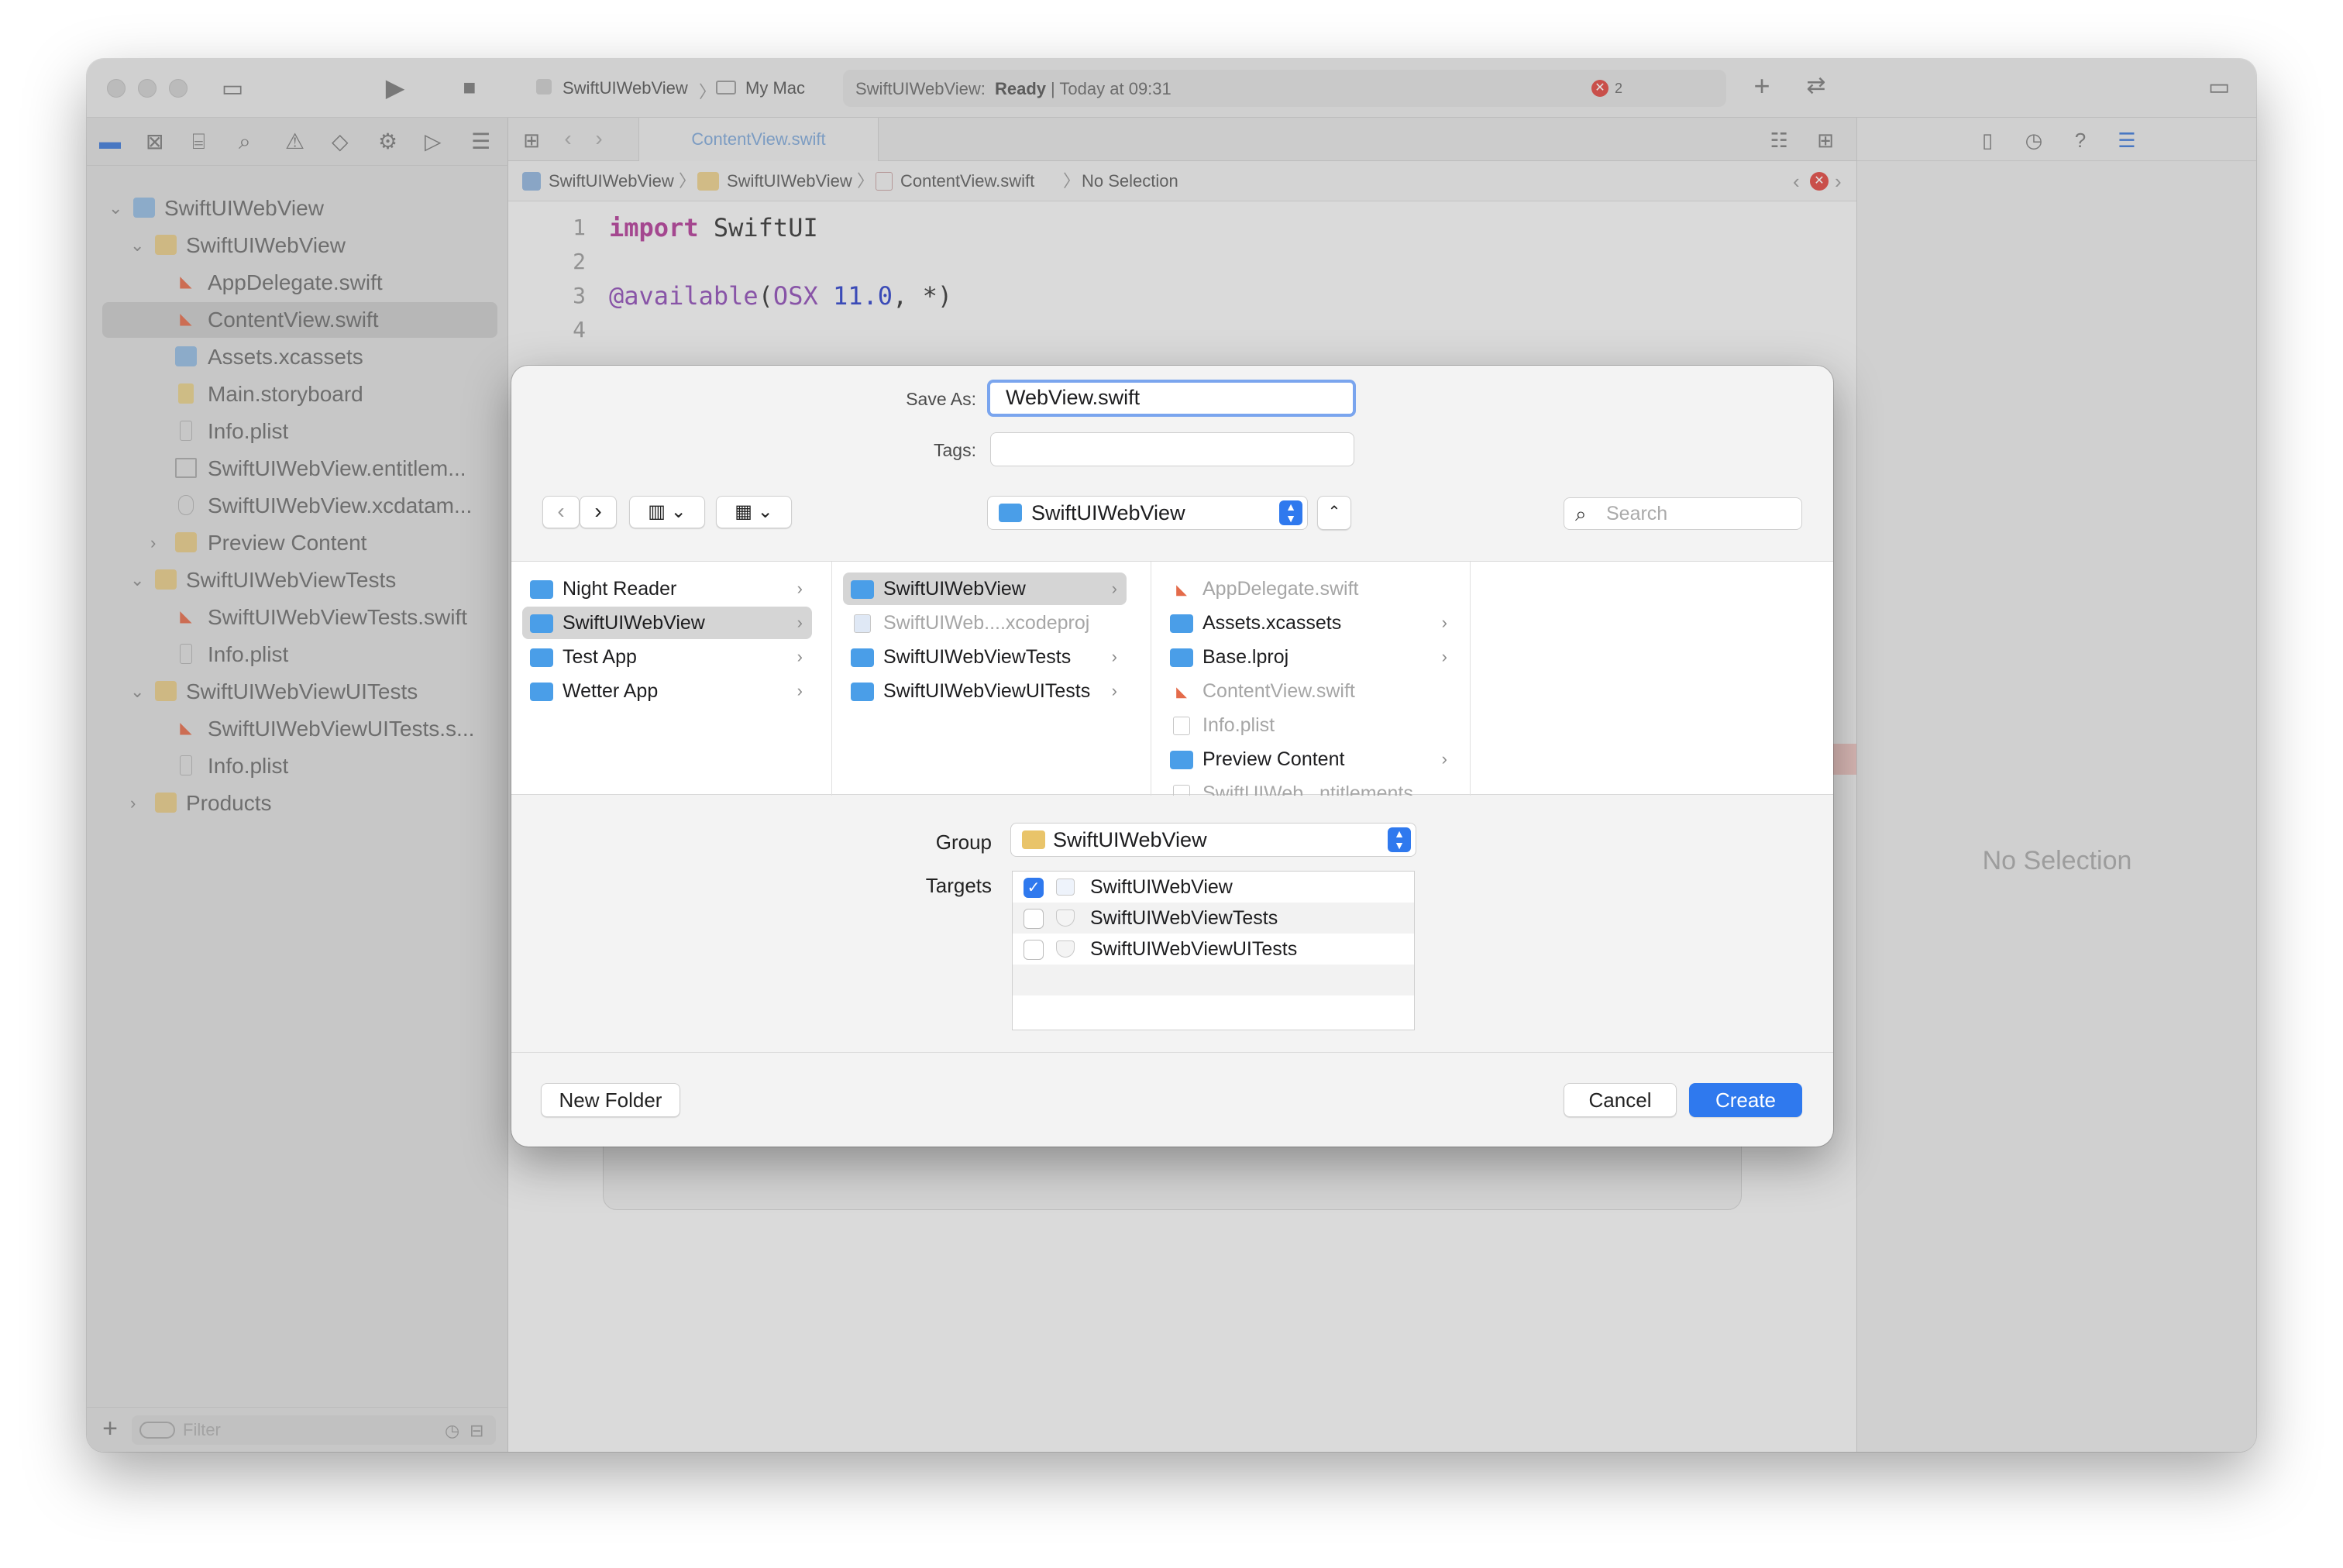 The image size is (2343, 1568). I want to click on browser-item: Assets.xcassets ›, so click(1309, 623).